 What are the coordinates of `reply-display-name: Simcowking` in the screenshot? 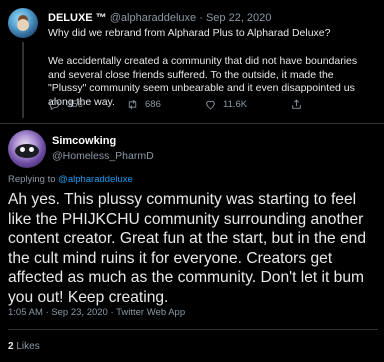 It's located at (84, 141).